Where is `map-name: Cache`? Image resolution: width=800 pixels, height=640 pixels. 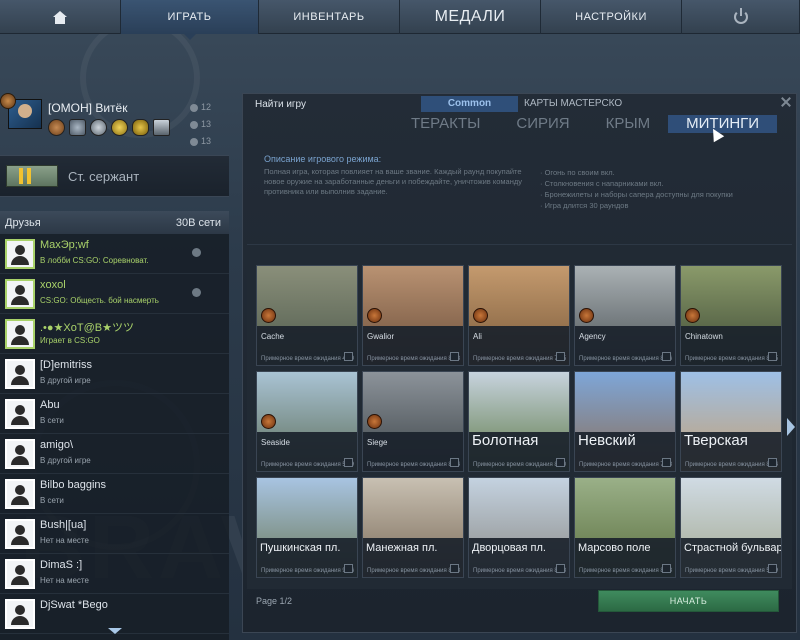 map-name: Cache is located at coordinates (273, 336).